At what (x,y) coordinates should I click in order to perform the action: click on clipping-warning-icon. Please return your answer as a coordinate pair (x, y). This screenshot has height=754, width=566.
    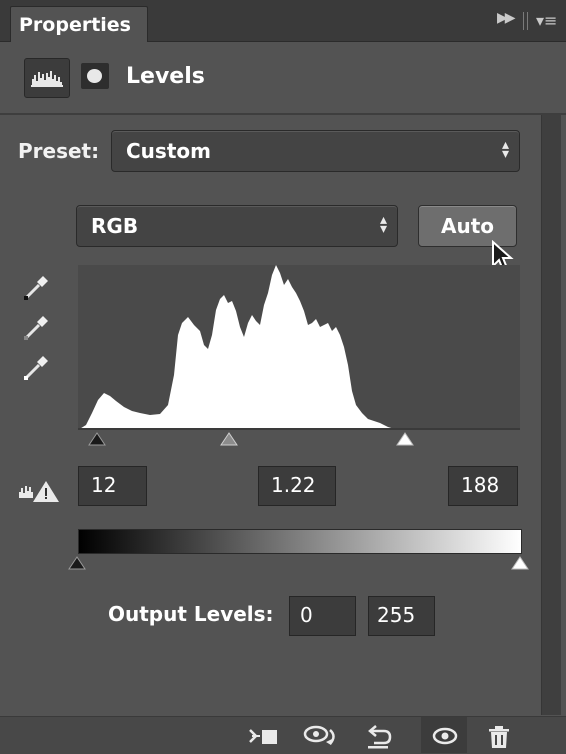
    Looking at the image, I should click on (39, 491).